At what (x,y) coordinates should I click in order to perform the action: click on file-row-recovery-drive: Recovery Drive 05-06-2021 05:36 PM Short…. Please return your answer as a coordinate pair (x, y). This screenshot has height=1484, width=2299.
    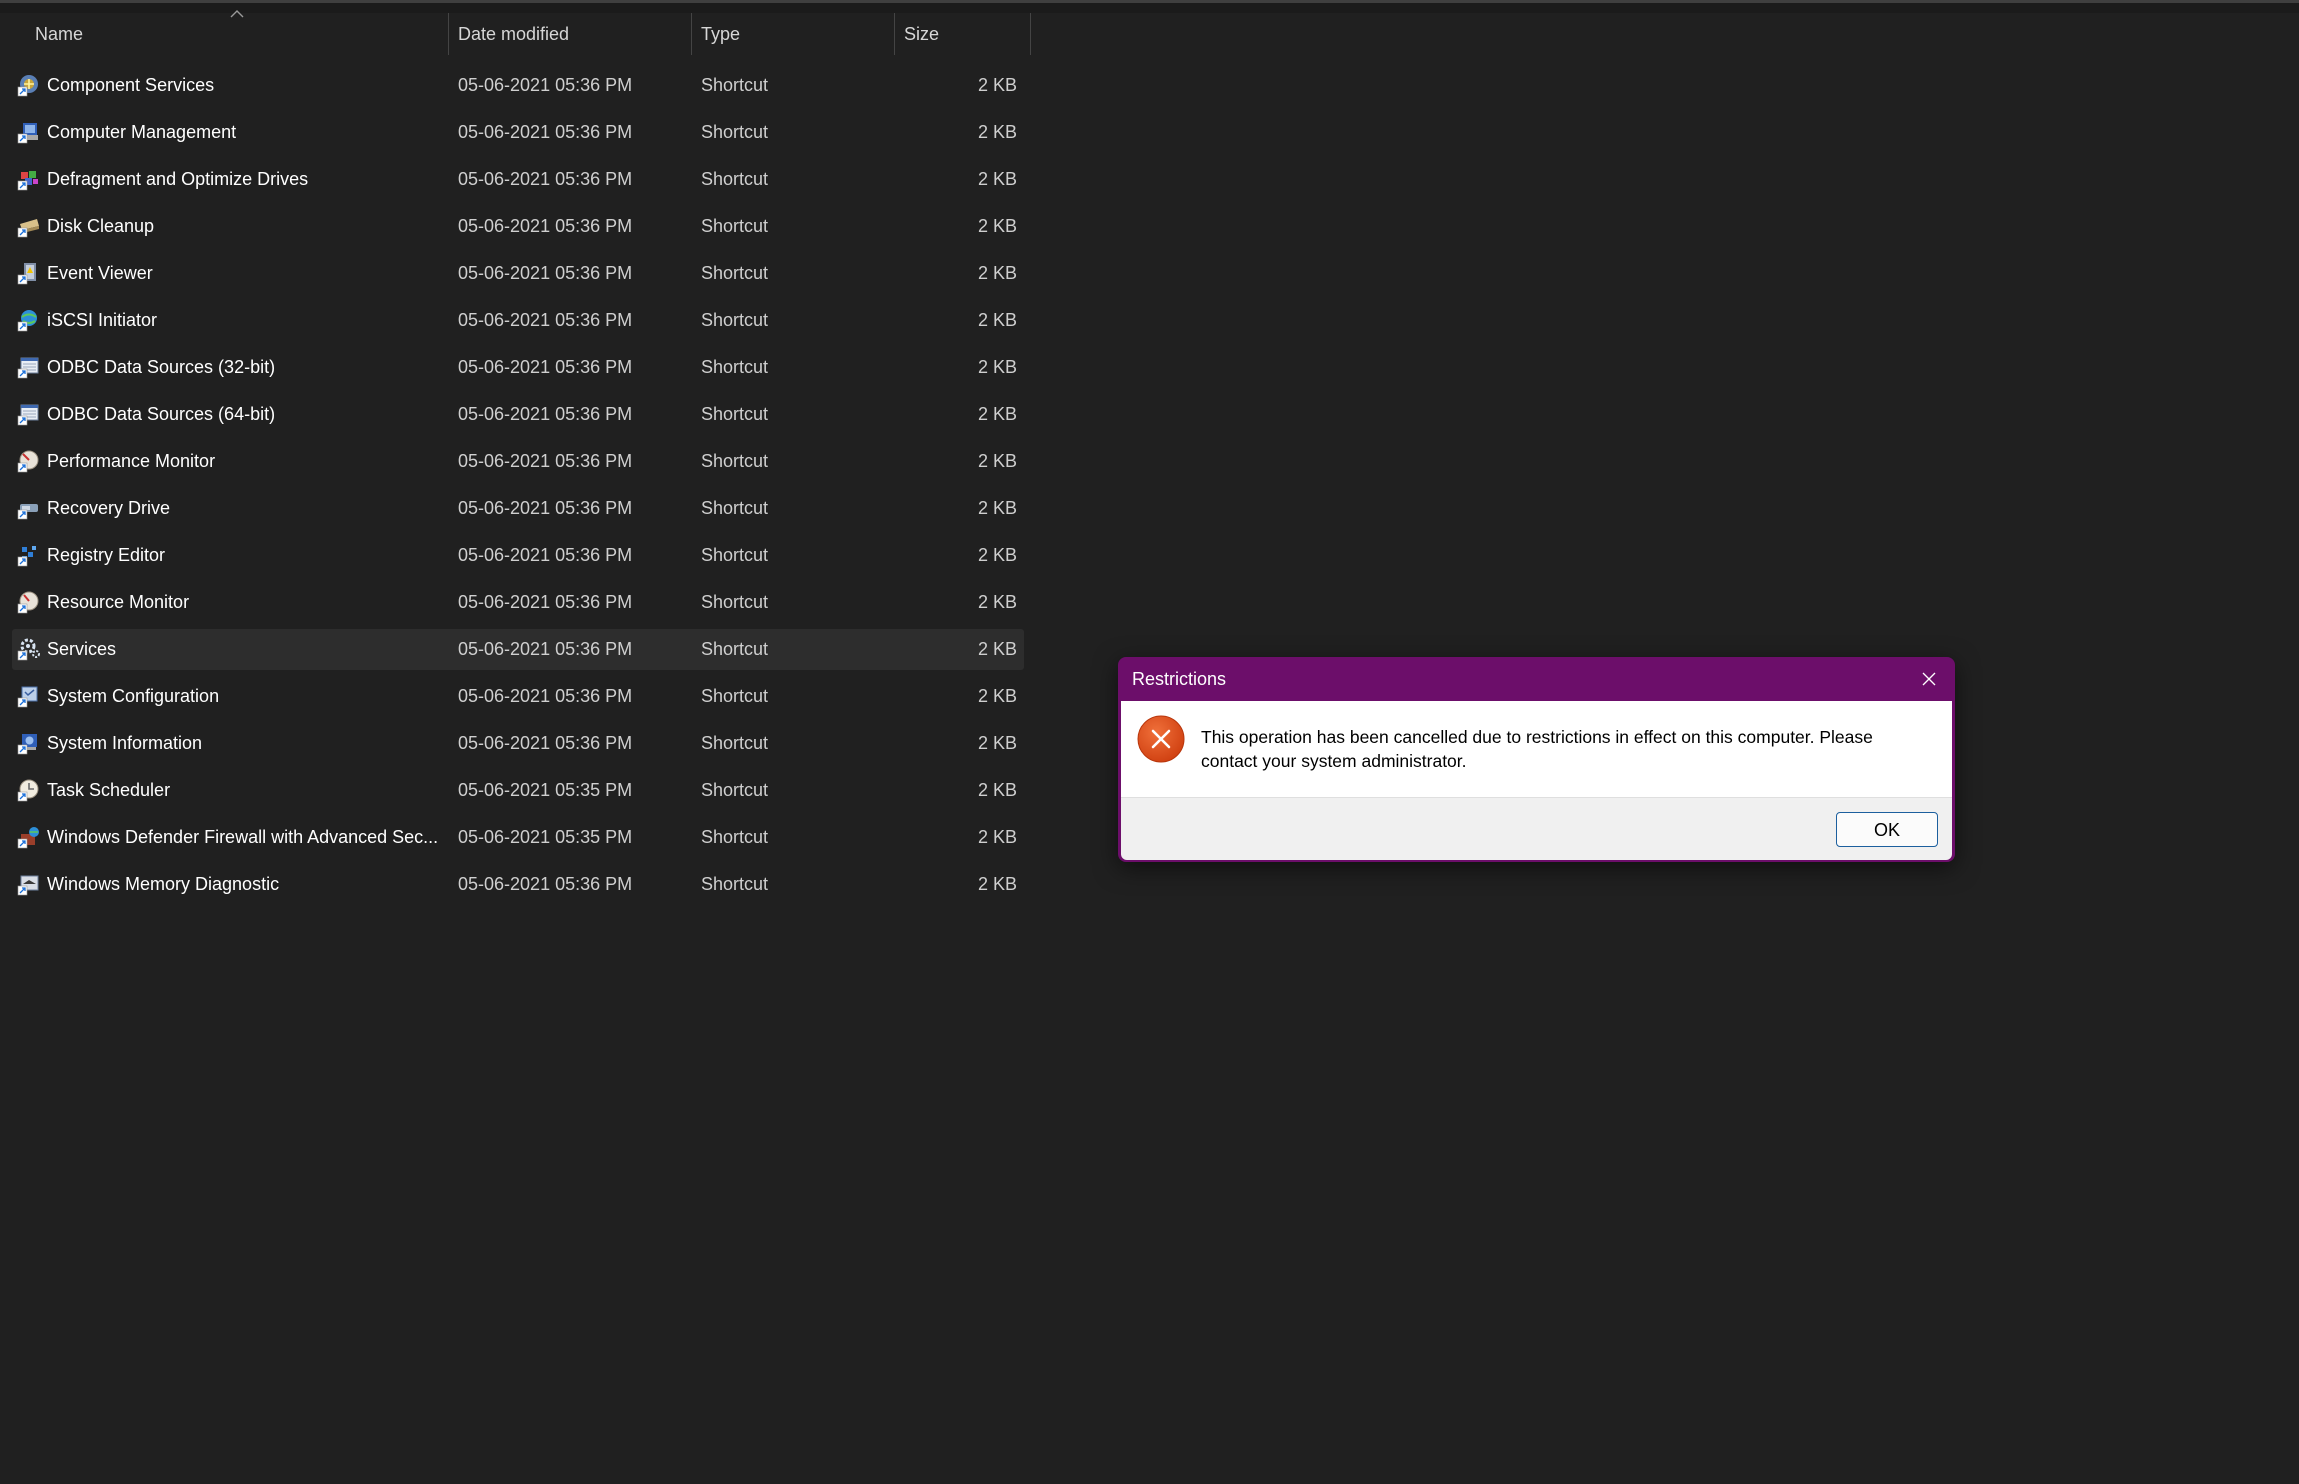
    Looking at the image, I should click on (518, 508).